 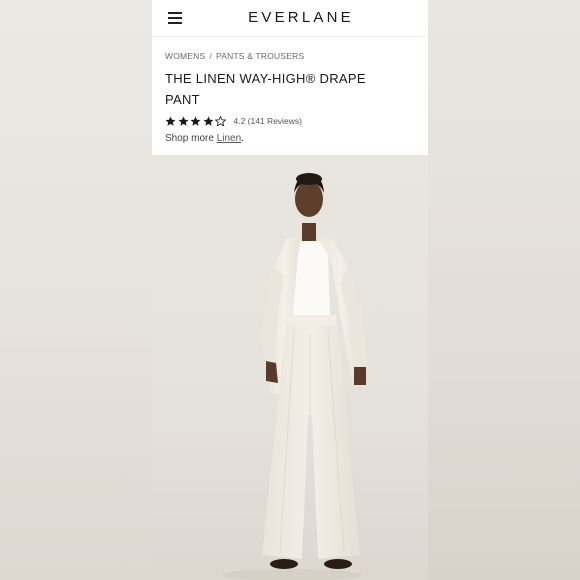 I want to click on shop-more-prefix: Shop more, so click(x=191, y=138).